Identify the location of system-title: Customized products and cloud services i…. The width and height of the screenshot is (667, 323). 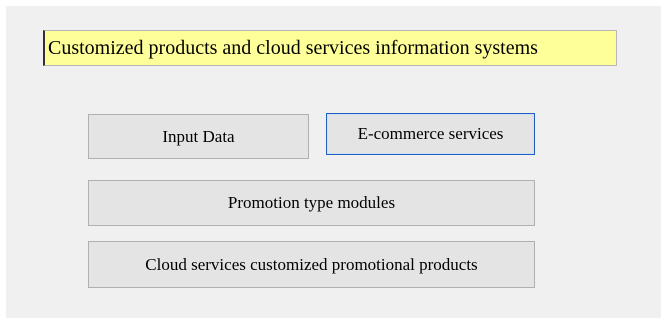
(330, 48).